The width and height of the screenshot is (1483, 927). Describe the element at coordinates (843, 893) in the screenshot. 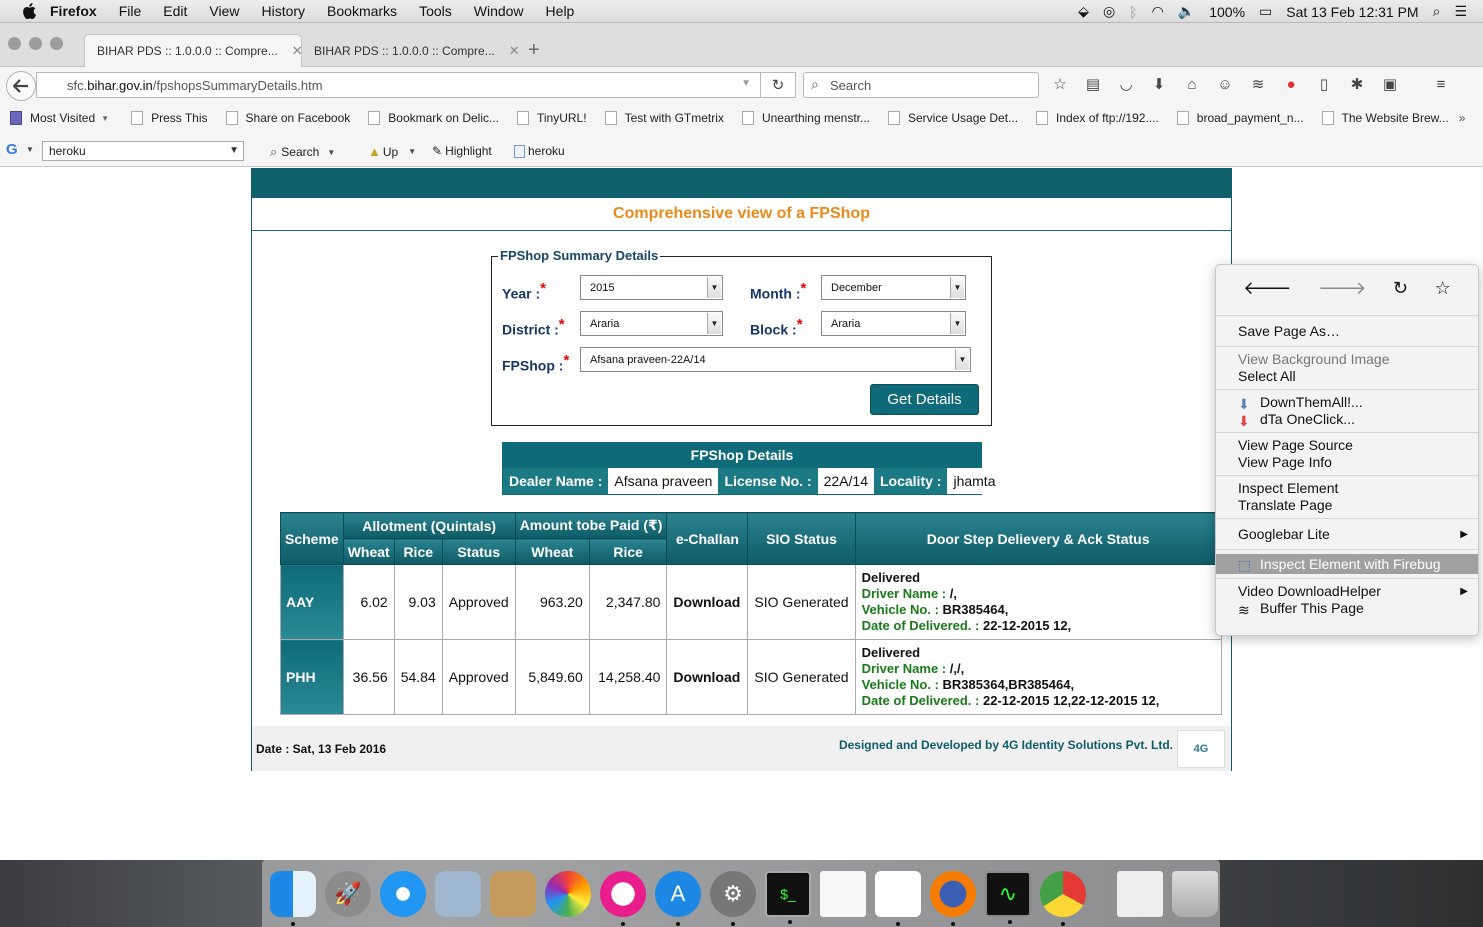

I see `textedit-icon` at that location.